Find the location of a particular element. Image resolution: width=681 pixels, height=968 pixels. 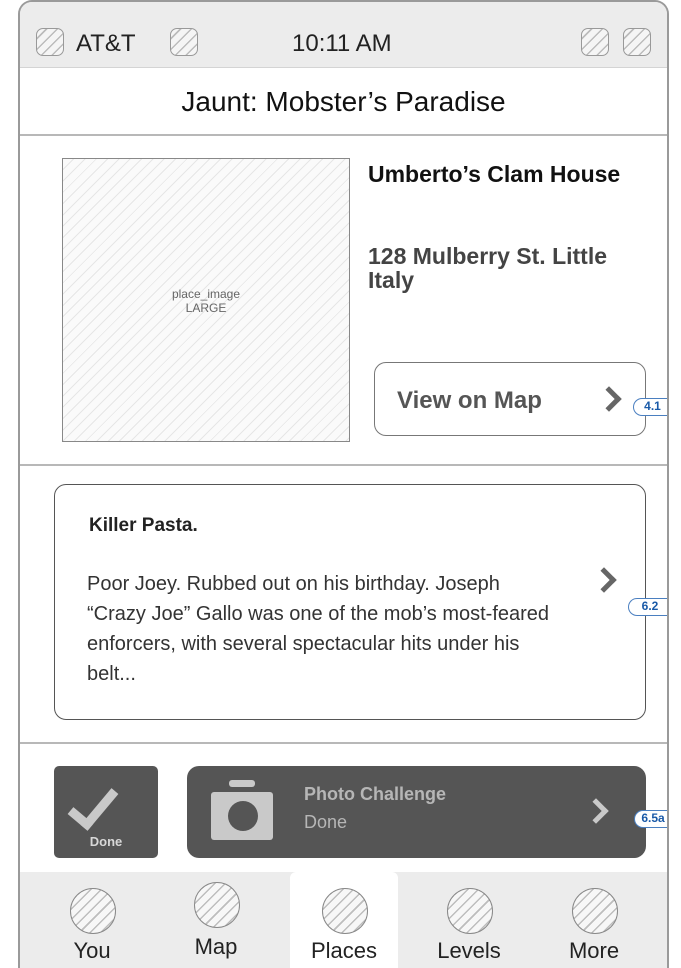

bluetooth-icon is located at coordinates (595, 42).